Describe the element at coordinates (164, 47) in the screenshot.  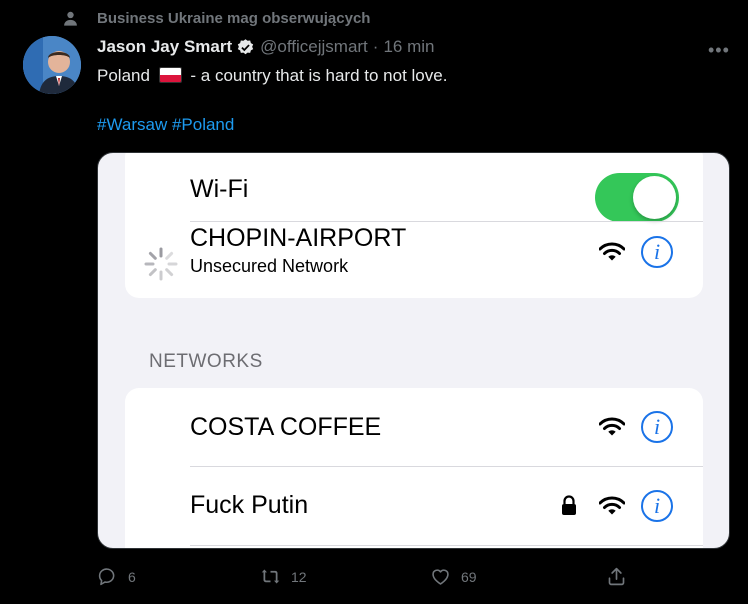
I see `author-name: Jason Jay Smart` at that location.